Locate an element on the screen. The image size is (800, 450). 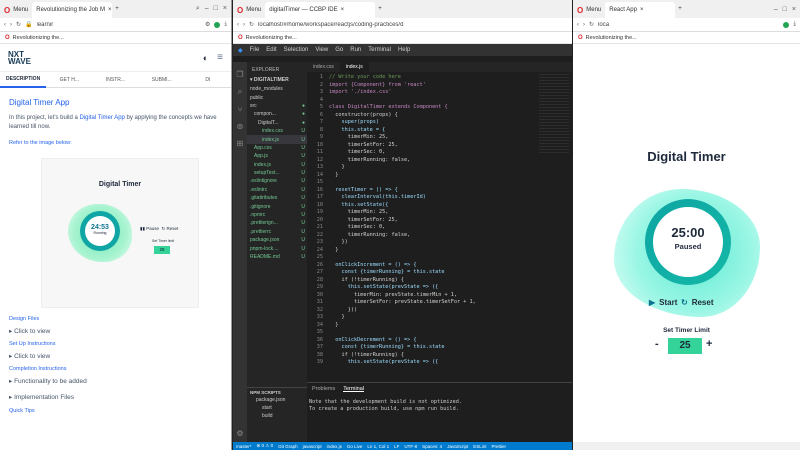
code-line: 9 timerMin: 25, is located at coordinates (439, 138).